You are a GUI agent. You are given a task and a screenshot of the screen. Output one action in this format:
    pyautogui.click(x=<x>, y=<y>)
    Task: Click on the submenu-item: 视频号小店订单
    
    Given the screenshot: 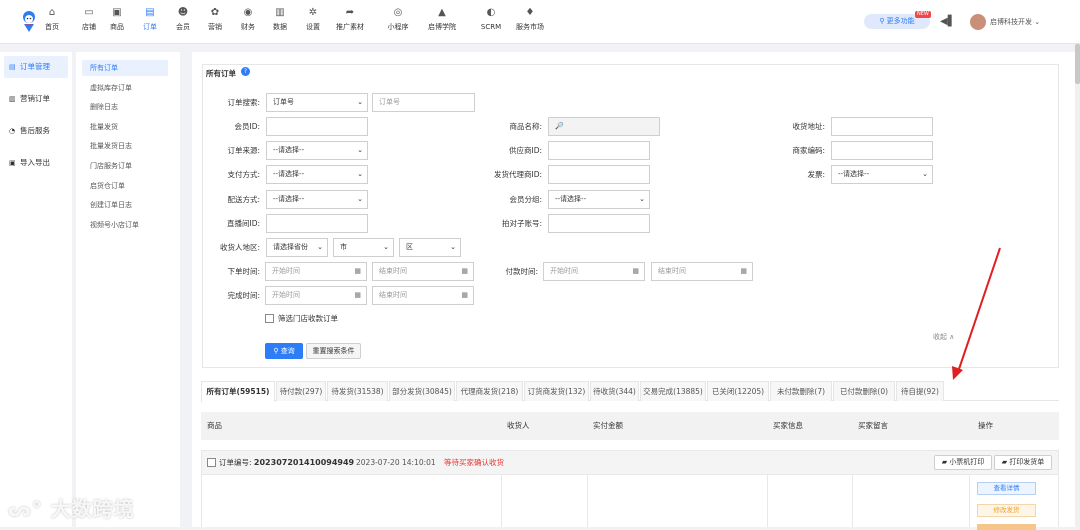 What is the action you would take?
    pyautogui.click(x=125, y=225)
    